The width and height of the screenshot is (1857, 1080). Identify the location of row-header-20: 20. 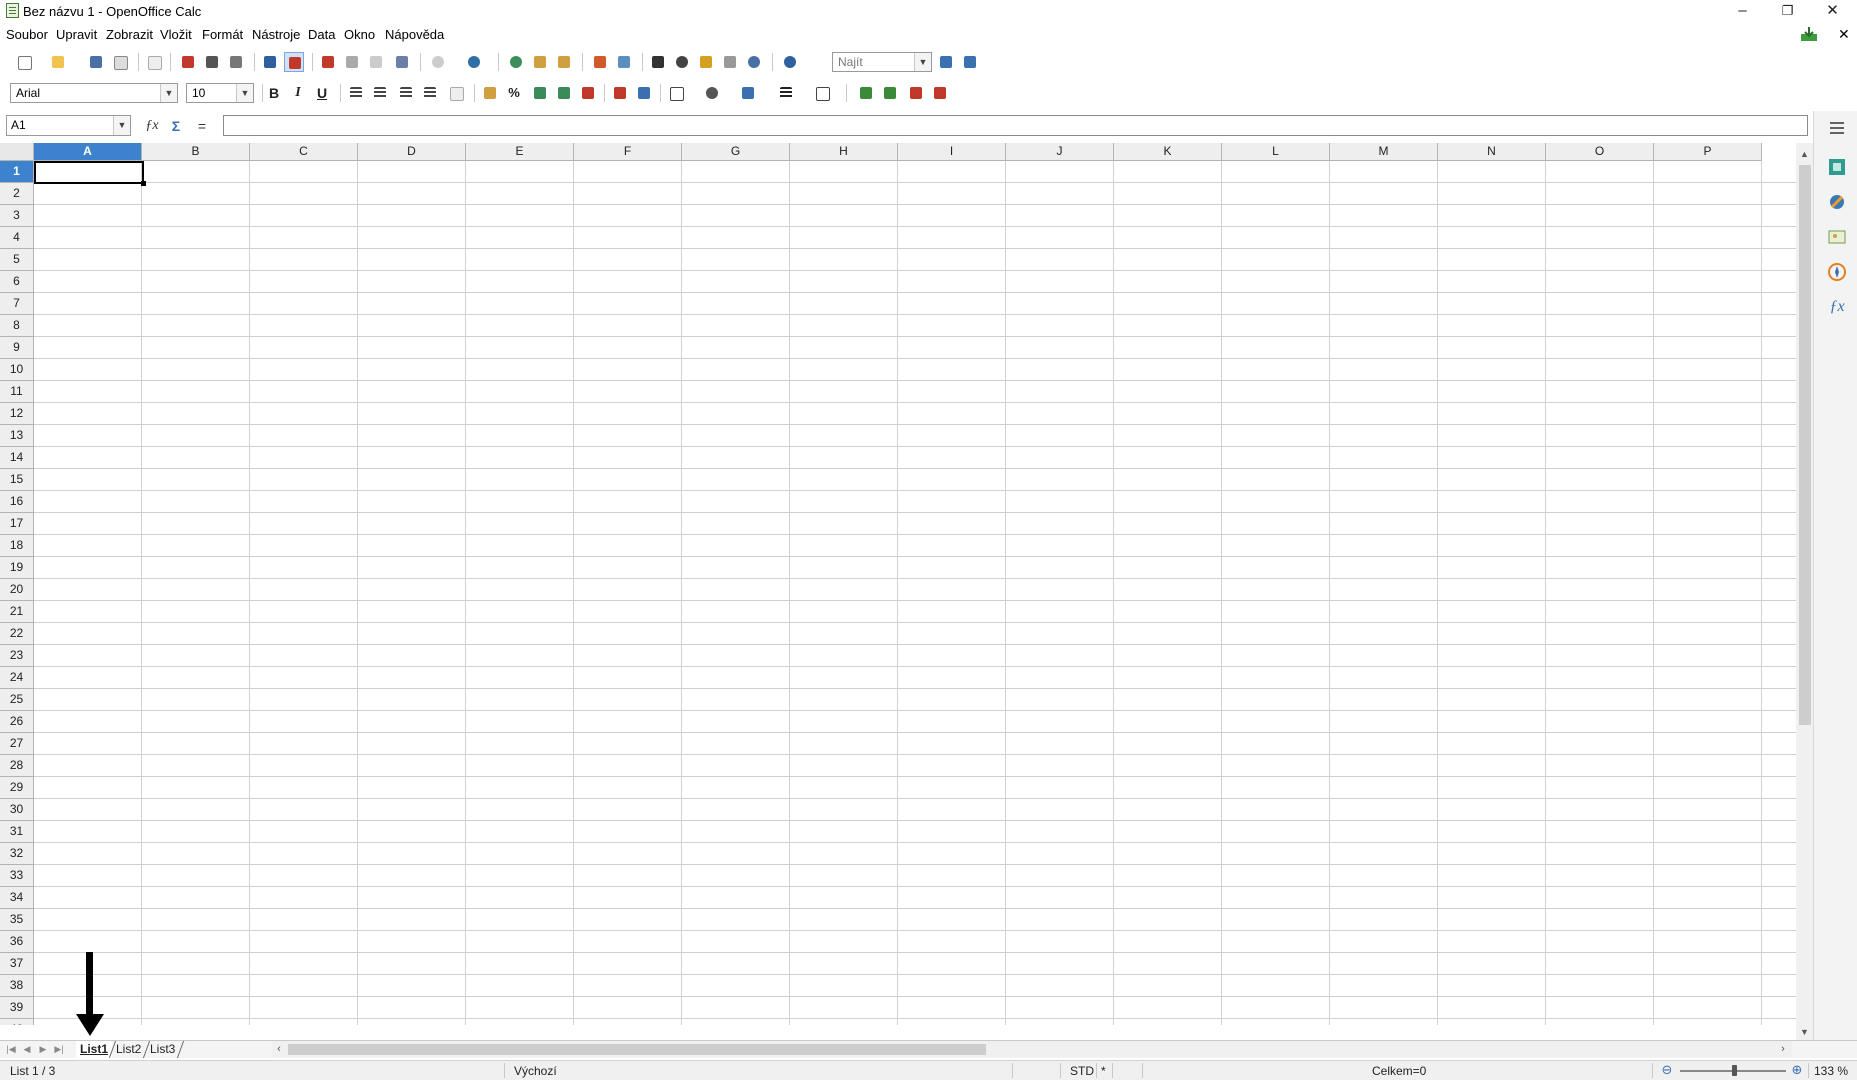
(17, 590).